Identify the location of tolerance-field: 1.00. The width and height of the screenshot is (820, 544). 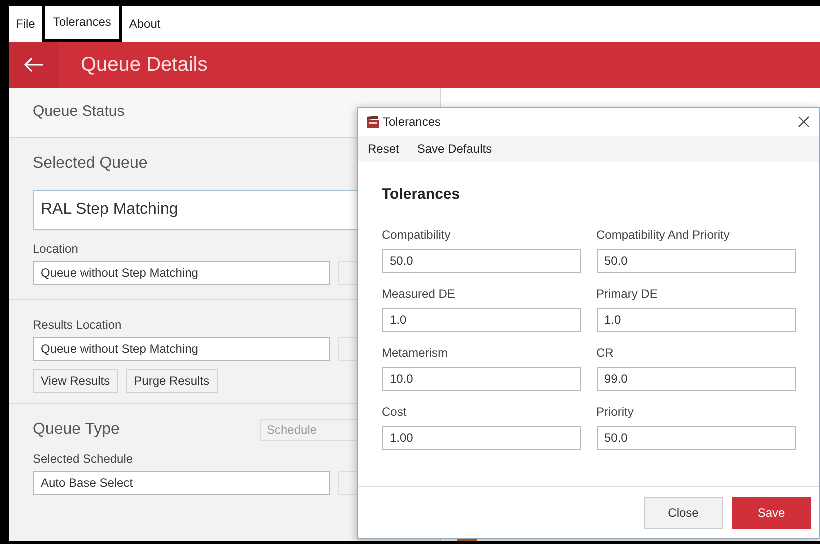
(481, 438).